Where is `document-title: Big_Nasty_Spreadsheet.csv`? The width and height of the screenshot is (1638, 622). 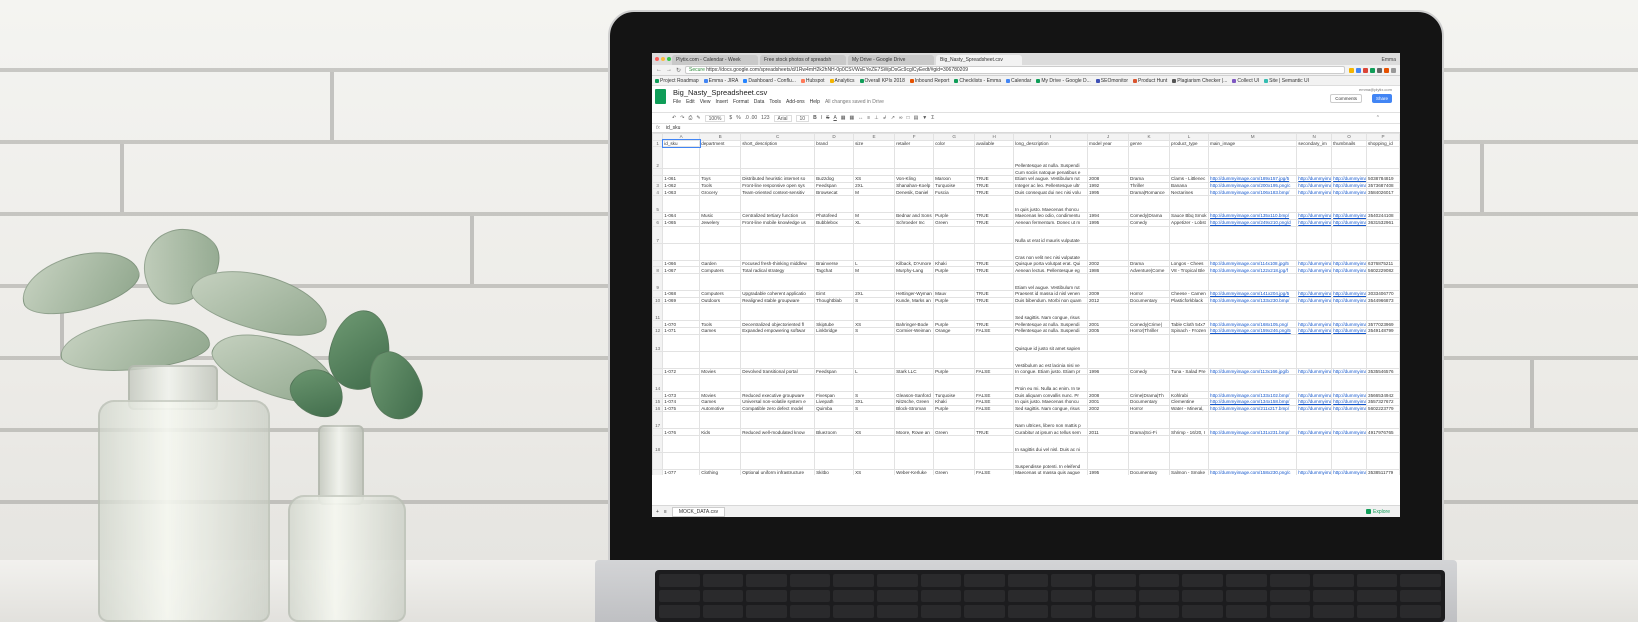
document-title: Big_Nasty_Spreadsheet.csv is located at coordinates (720, 92).